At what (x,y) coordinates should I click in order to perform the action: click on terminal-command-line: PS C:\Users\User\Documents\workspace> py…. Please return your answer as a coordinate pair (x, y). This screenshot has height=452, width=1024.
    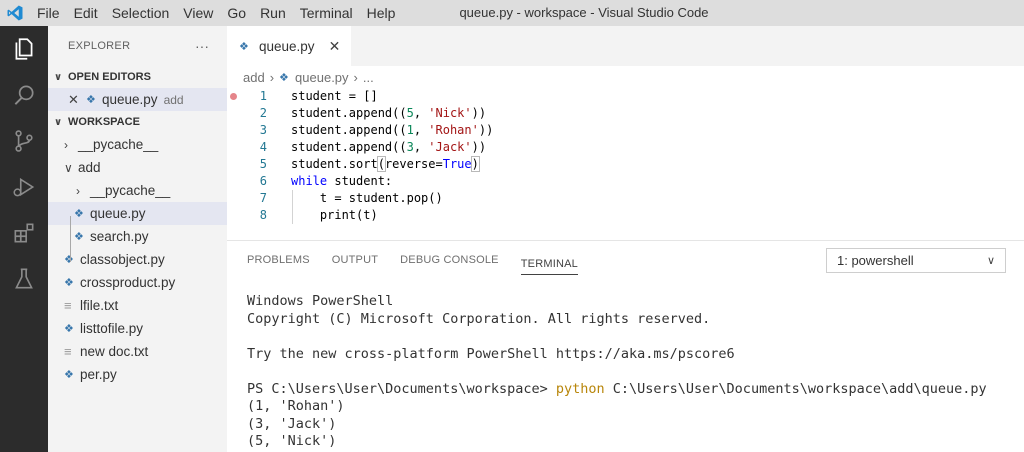
    Looking at the image, I should click on (617, 390).